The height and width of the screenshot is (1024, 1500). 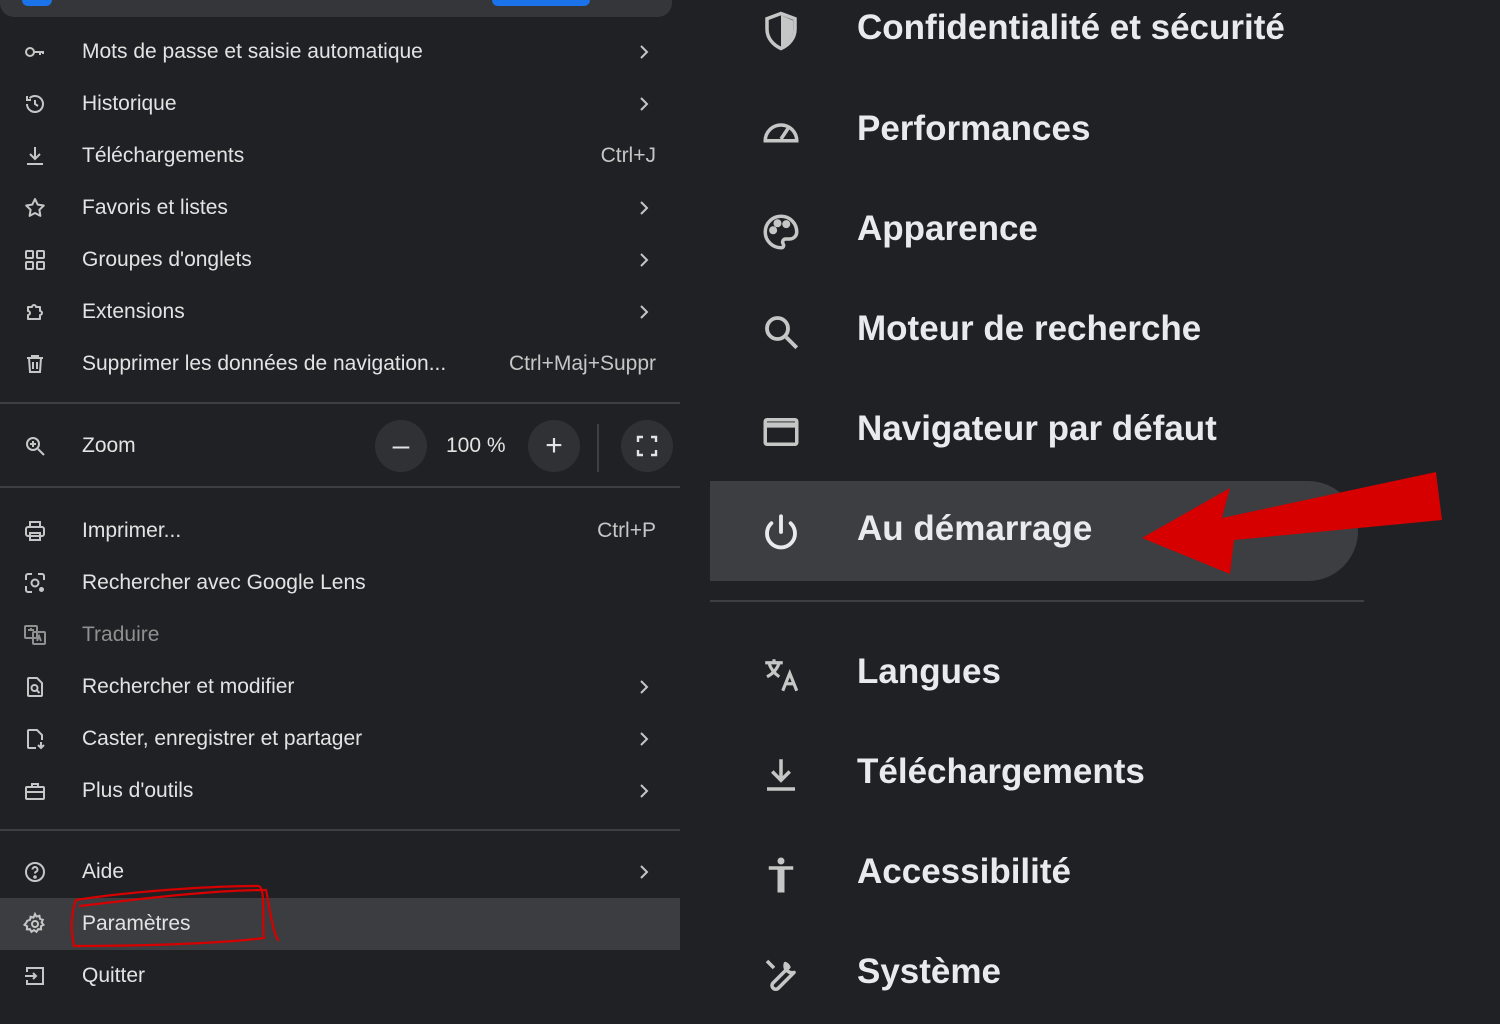 I want to click on settings-item-performance: Performances, so click(x=1034, y=131).